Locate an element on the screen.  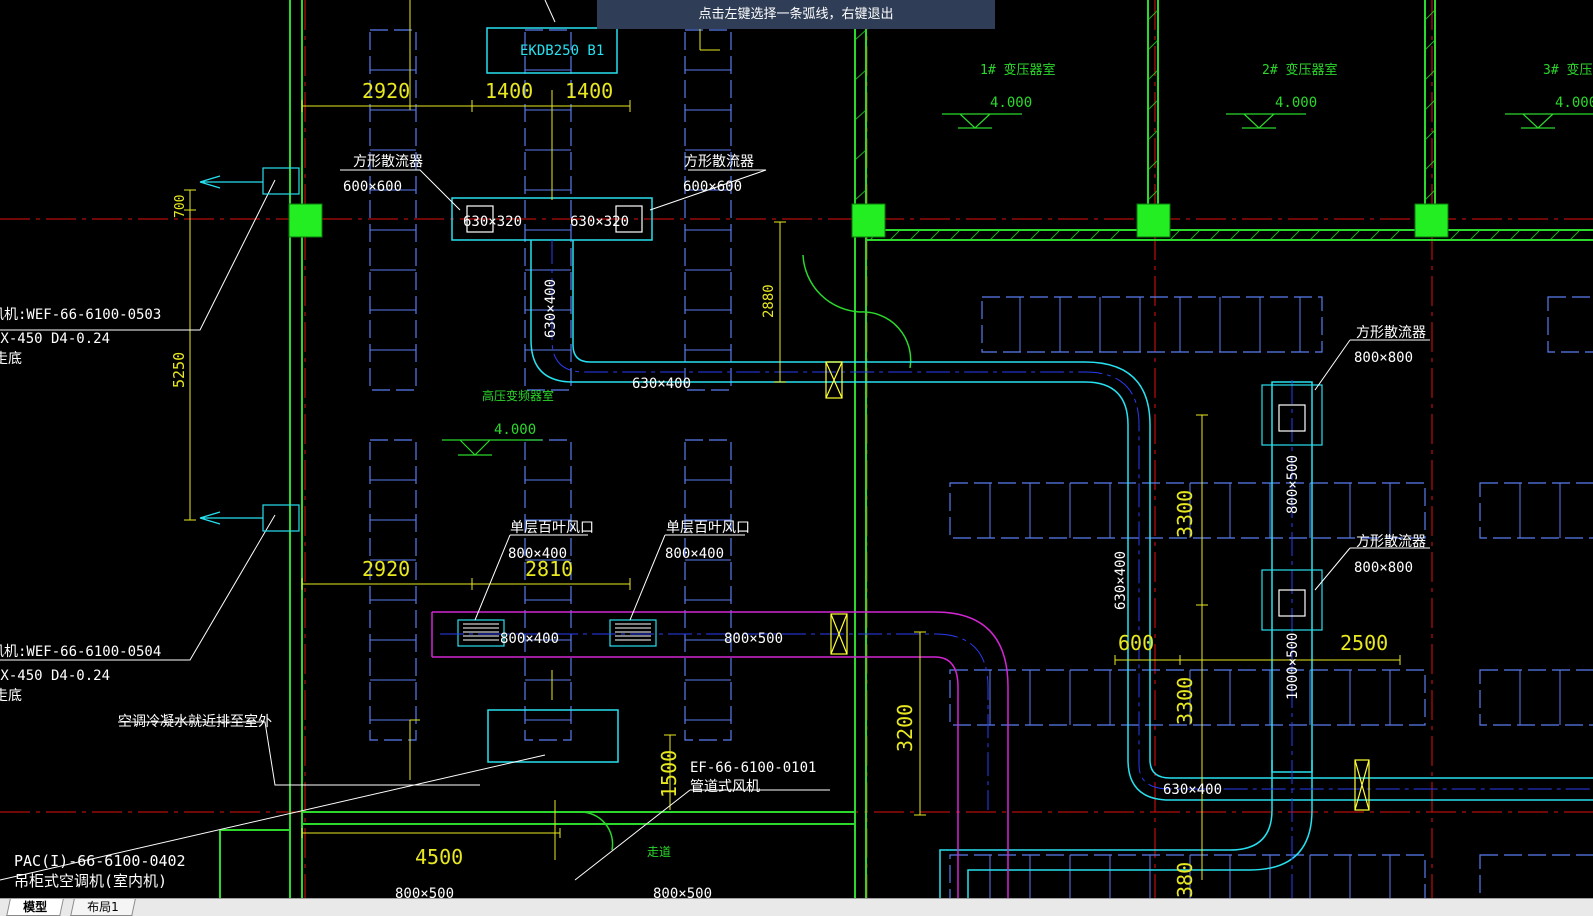
fan1-tag: 风机:WEF-66-6100-0503 is located at coordinates (80, 315).